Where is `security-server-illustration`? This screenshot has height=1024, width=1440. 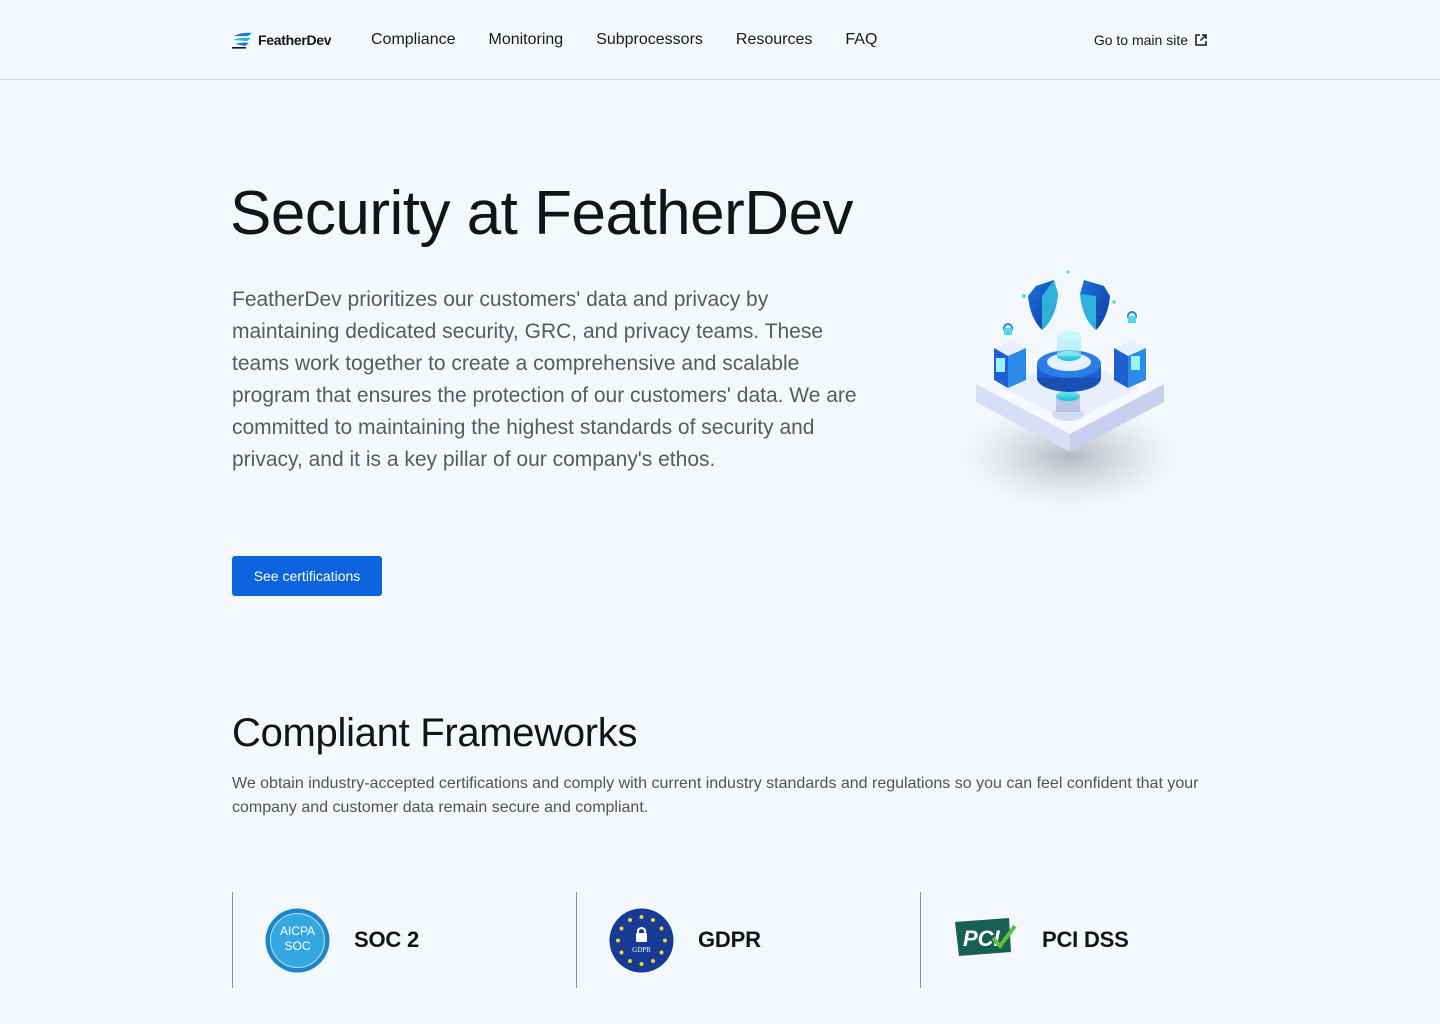 security-server-illustration is located at coordinates (1070, 389).